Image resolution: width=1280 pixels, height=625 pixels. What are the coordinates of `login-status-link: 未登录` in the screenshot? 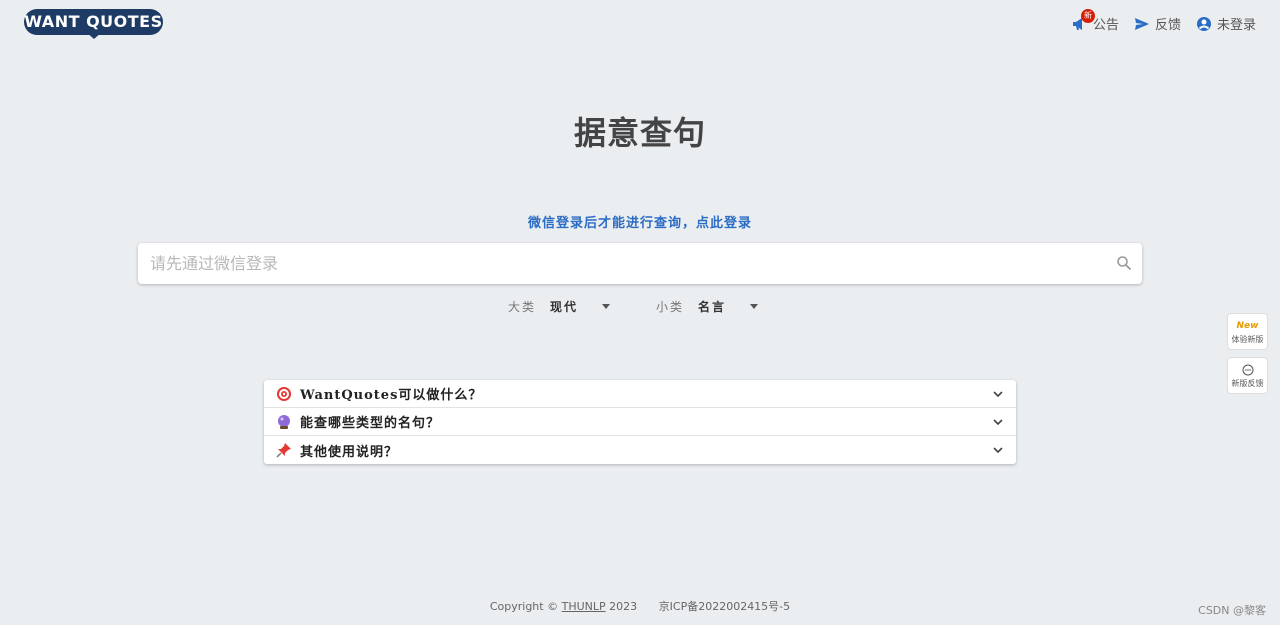 It's located at (1225, 23).